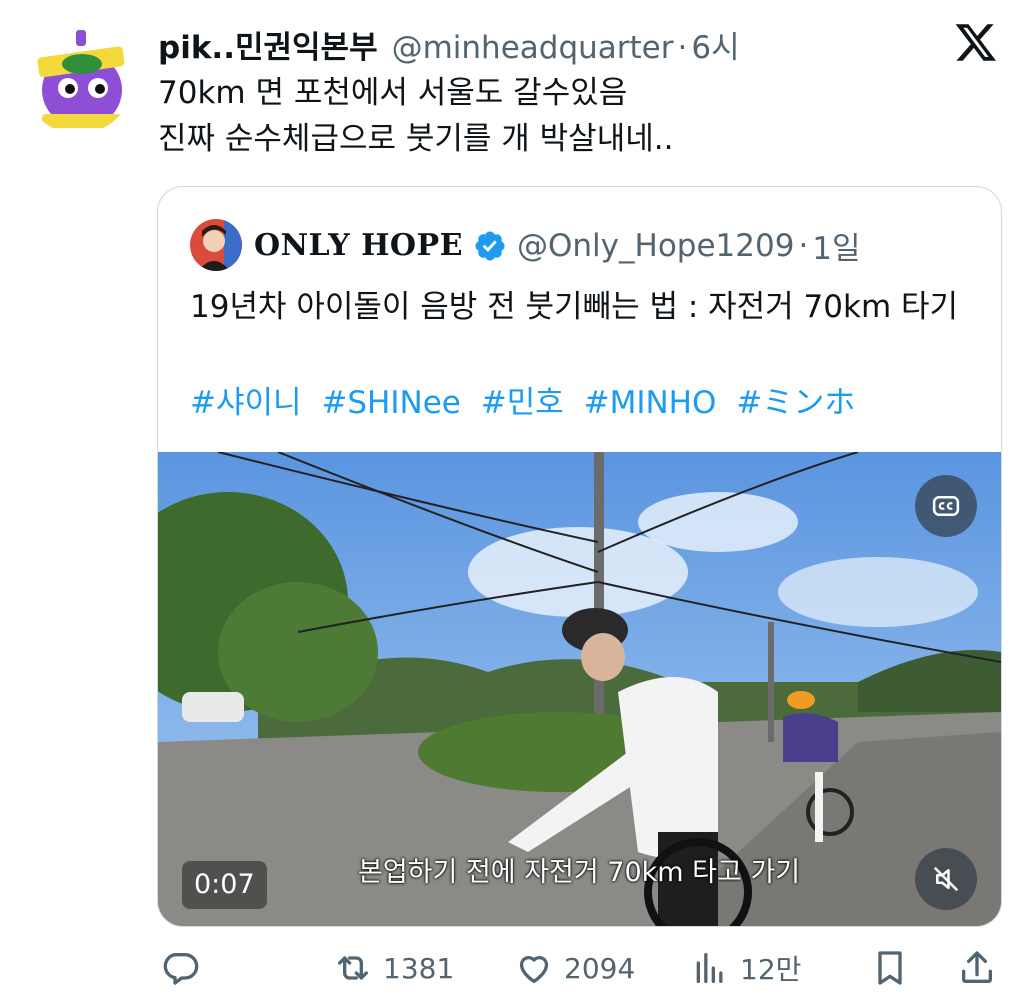 This screenshot has width=1024, height=1000. Describe the element at coordinates (416, 139) in the screenshot. I see `tweet-line-2: 진짜 순수체급으로 붓기를 개 박살내네..` at that location.